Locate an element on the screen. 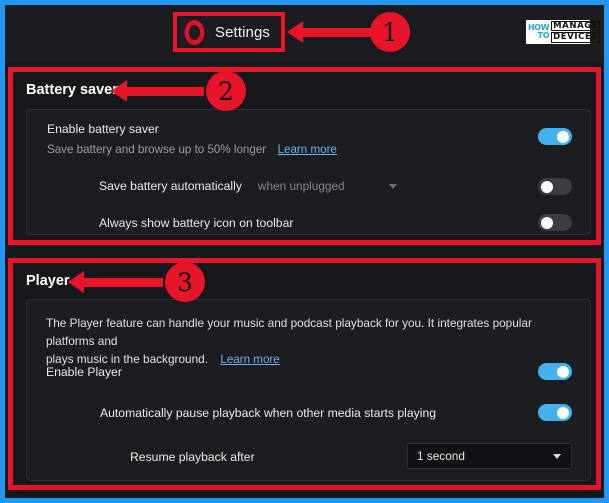 This screenshot has height=503, width=609. resume-playback-select: 1 second is located at coordinates (489, 456).